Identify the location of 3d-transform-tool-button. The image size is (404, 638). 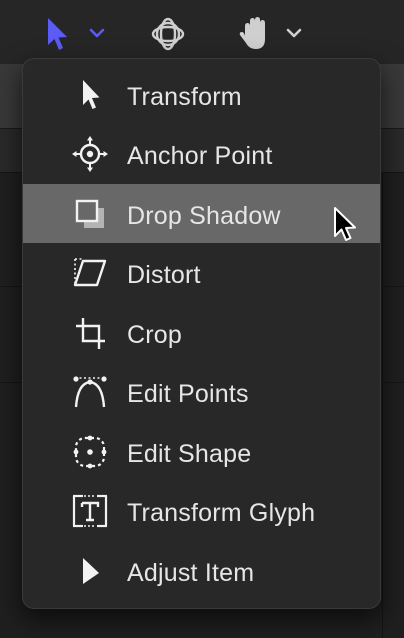
(169, 34).